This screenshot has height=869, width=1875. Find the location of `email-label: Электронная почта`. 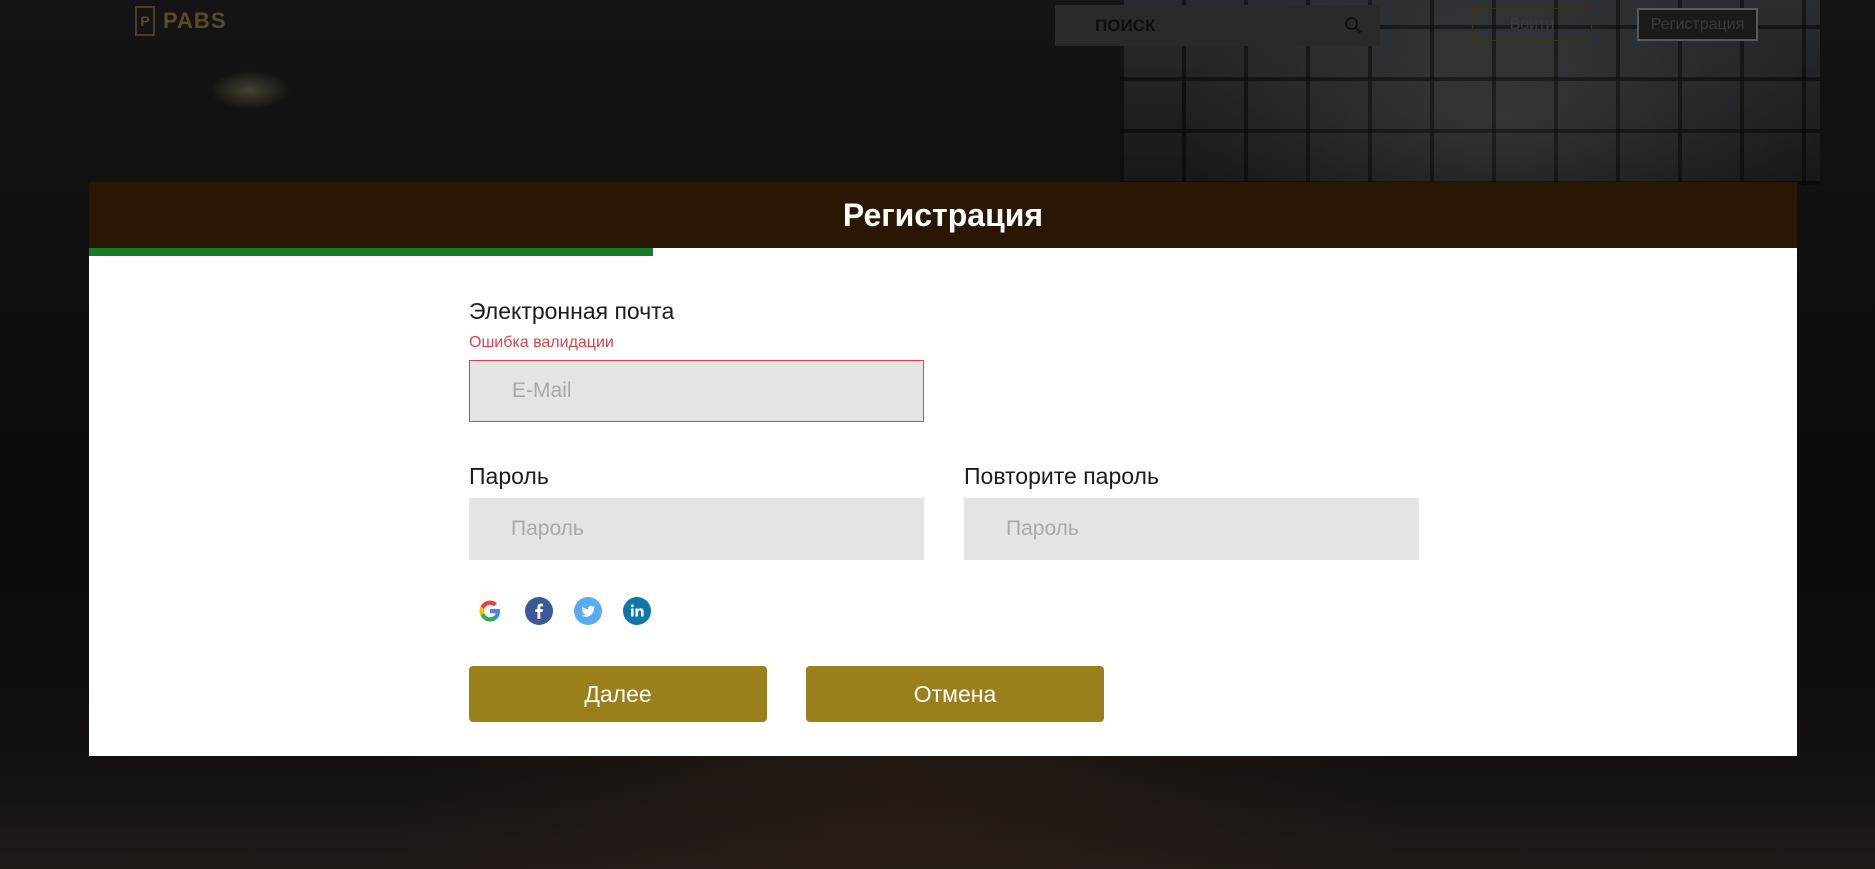

email-label: Электронная почта is located at coordinates (572, 311).